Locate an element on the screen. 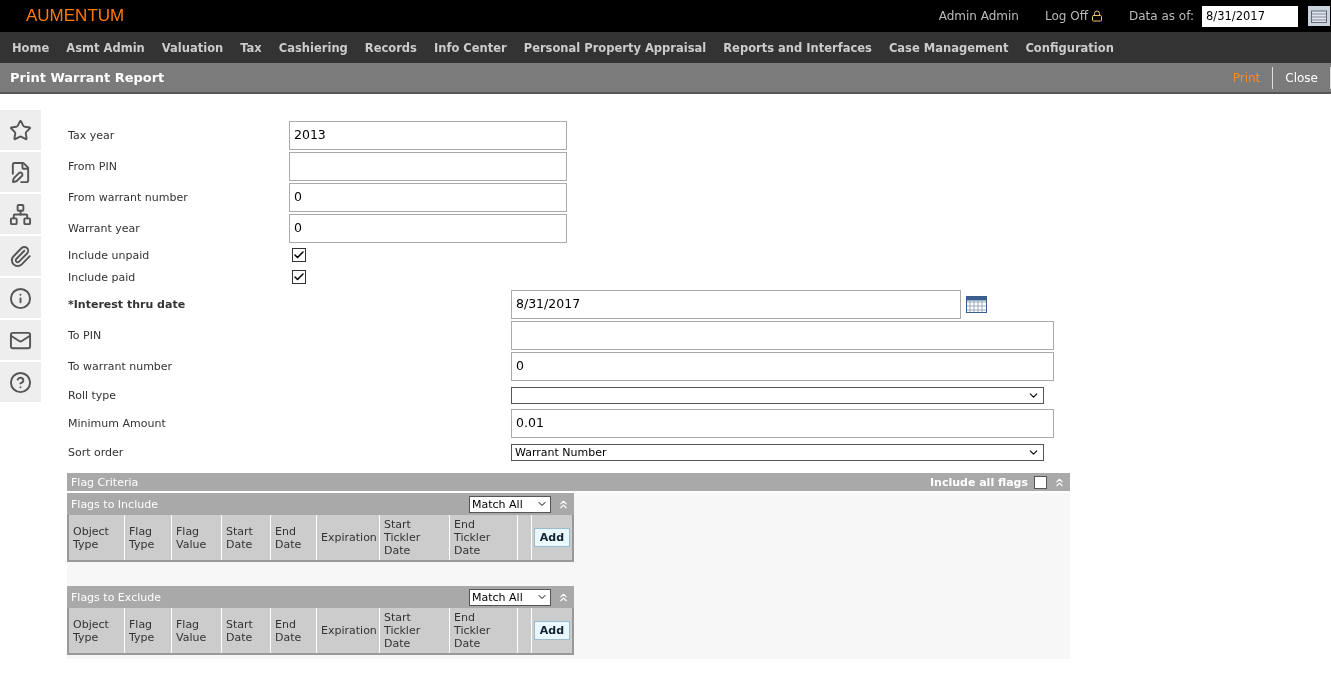 The height and width of the screenshot is (681, 1331). field-label: Tax year is located at coordinates (91, 135).